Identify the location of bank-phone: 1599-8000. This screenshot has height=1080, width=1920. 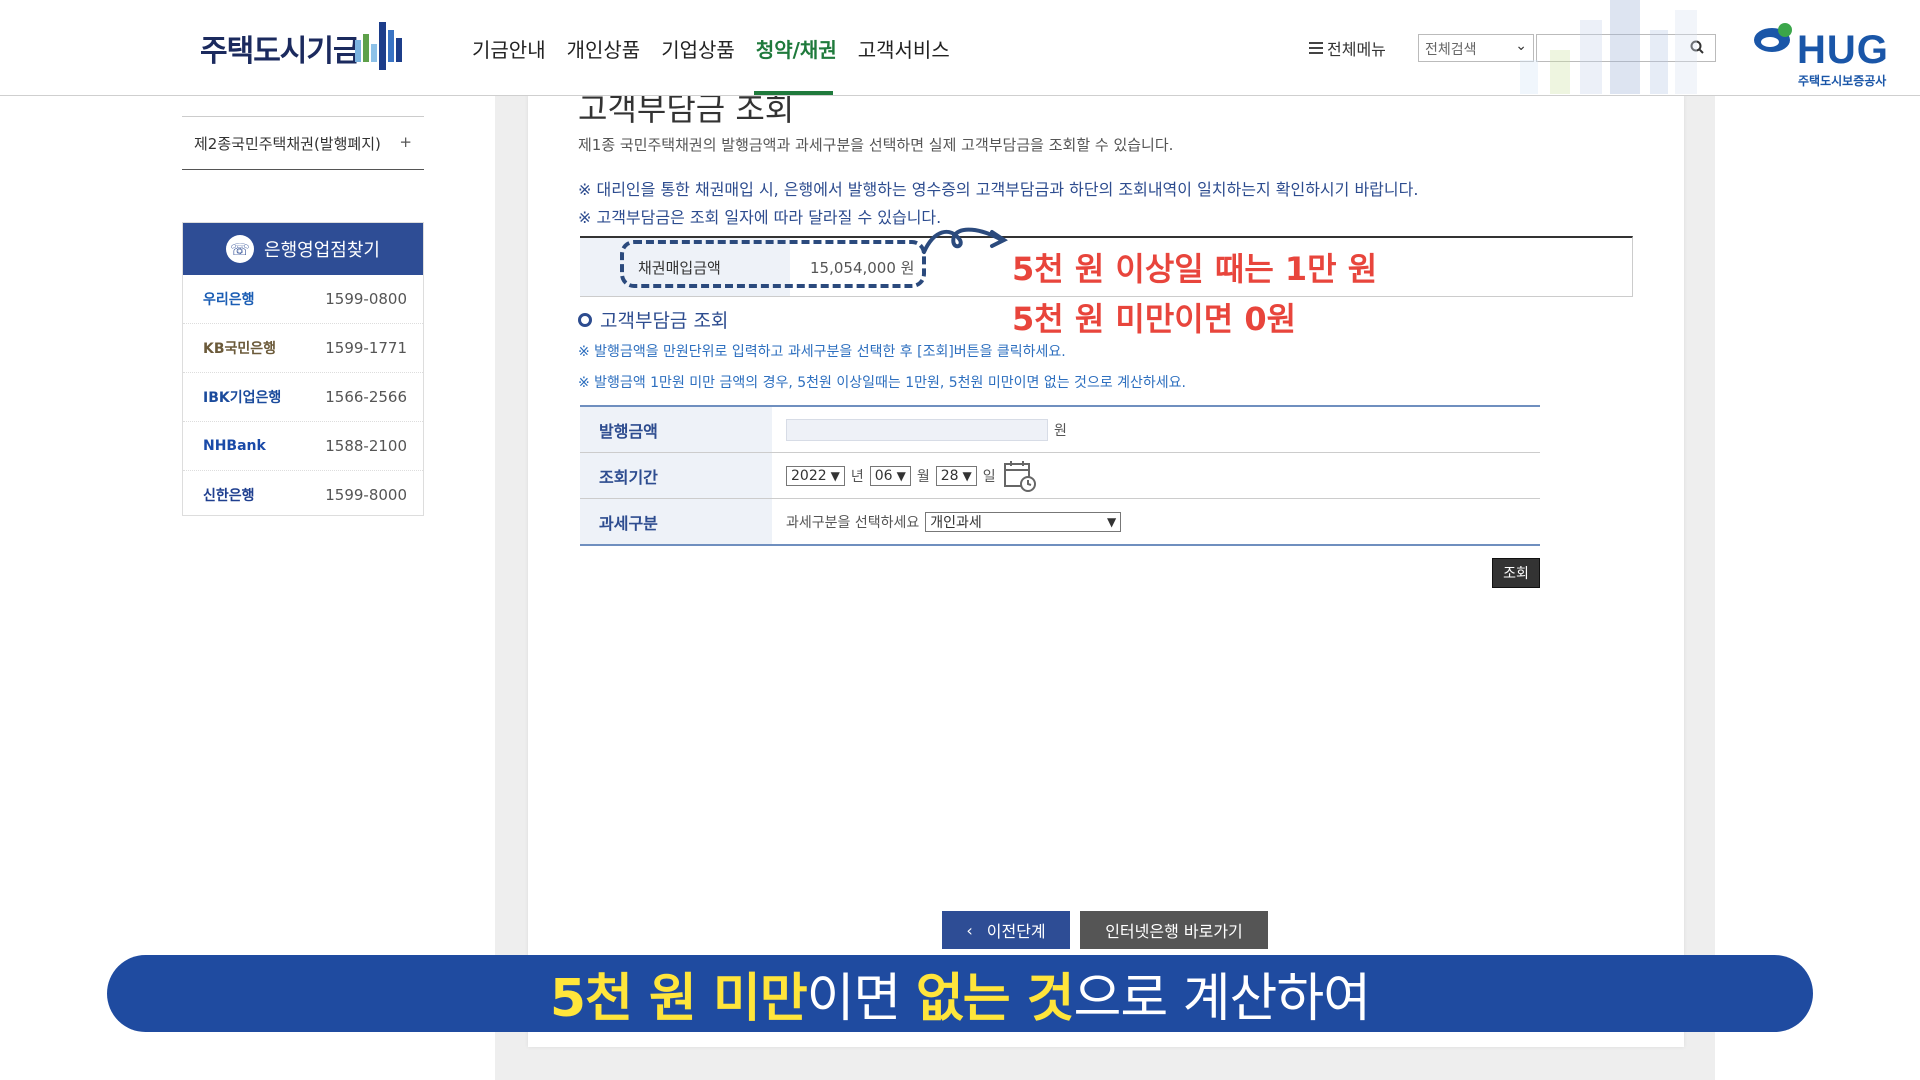
(366, 495).